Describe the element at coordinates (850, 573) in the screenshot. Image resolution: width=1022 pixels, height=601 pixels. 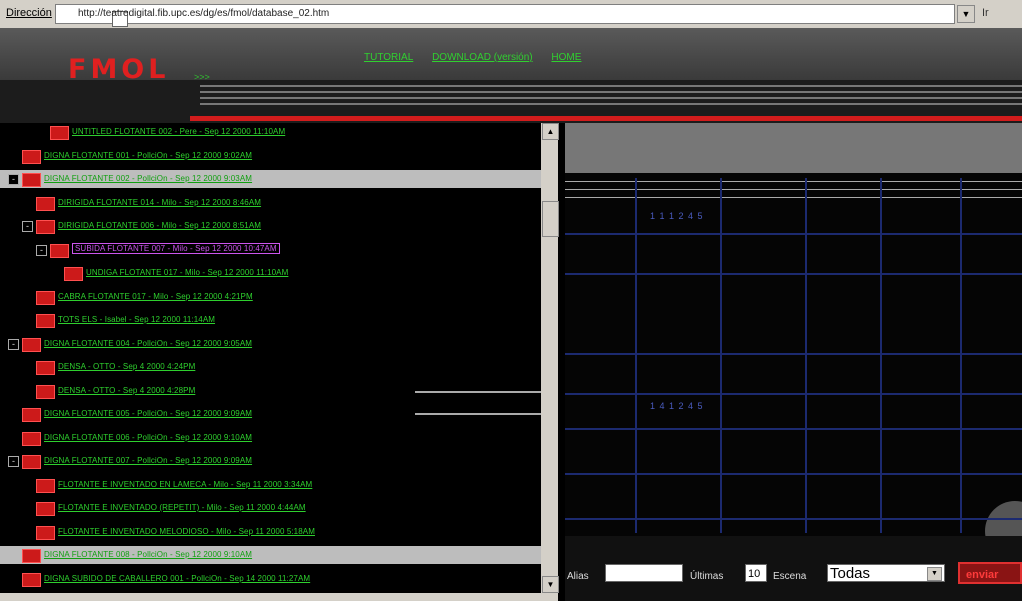
I see `escena-select-value: Todas` at that location.